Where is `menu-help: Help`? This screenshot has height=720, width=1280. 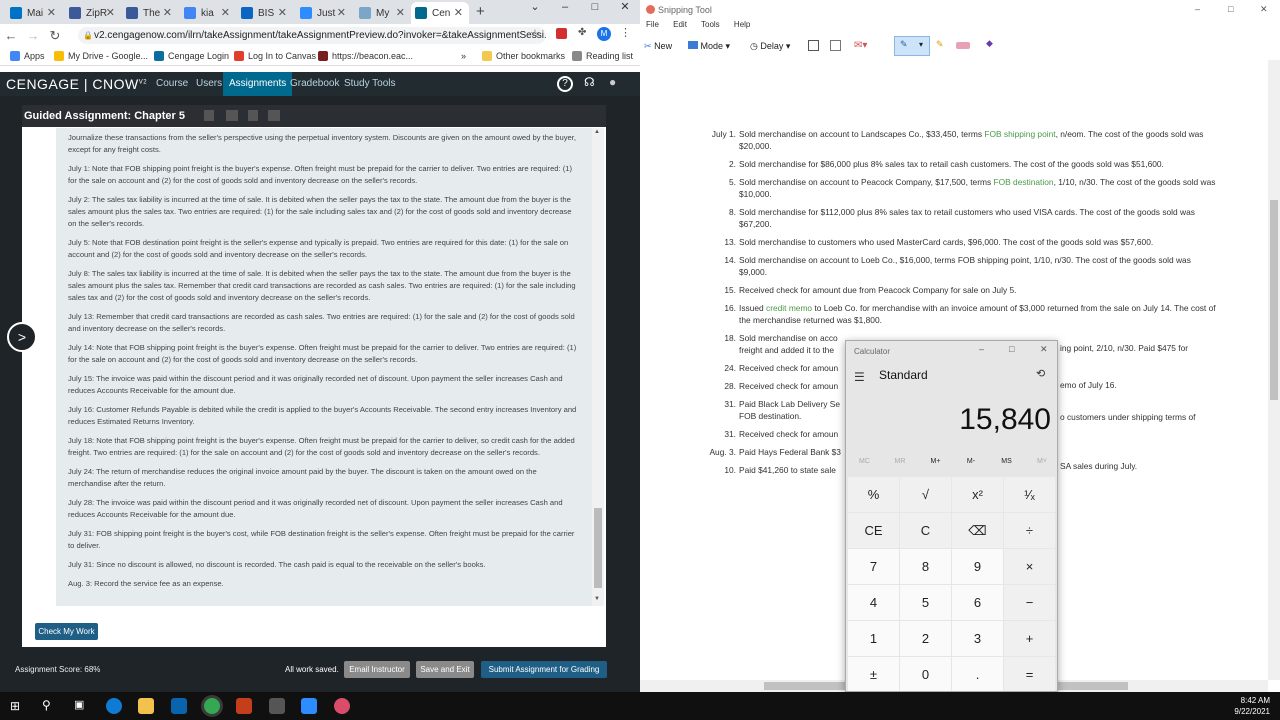
menu-help: Help is located at coordinates (742, 24).